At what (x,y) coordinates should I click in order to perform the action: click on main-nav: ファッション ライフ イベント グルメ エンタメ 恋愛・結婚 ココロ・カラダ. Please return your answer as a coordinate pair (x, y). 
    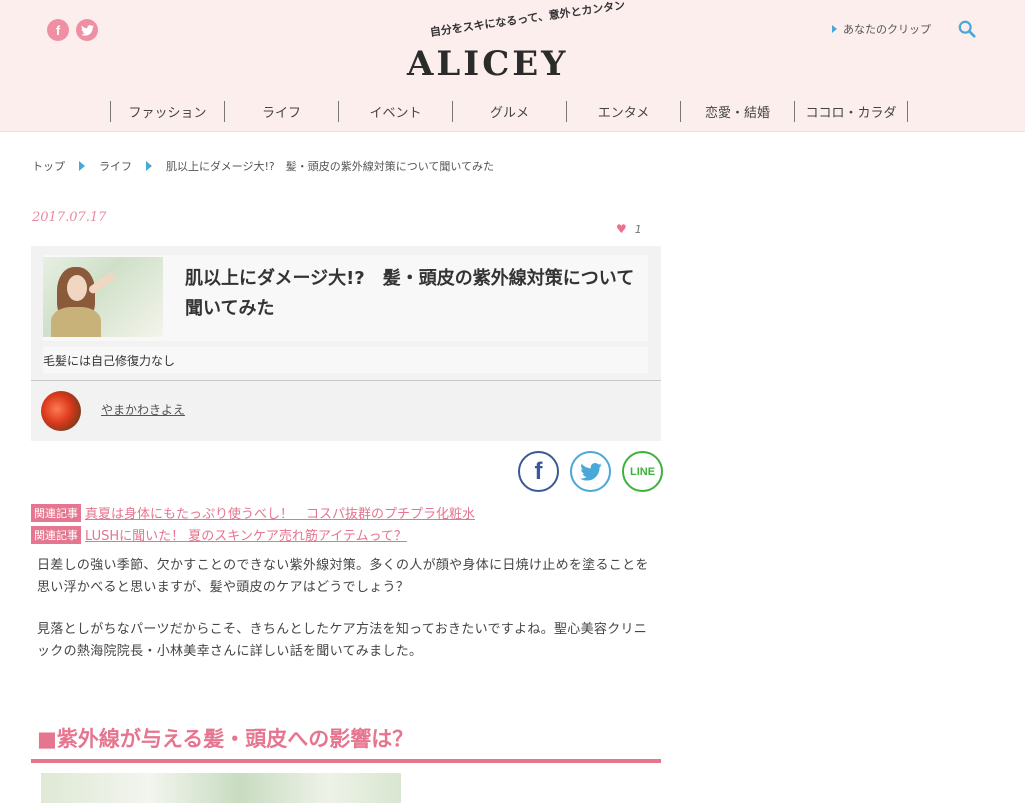
    Looking at the image, I should click on (509, 111).